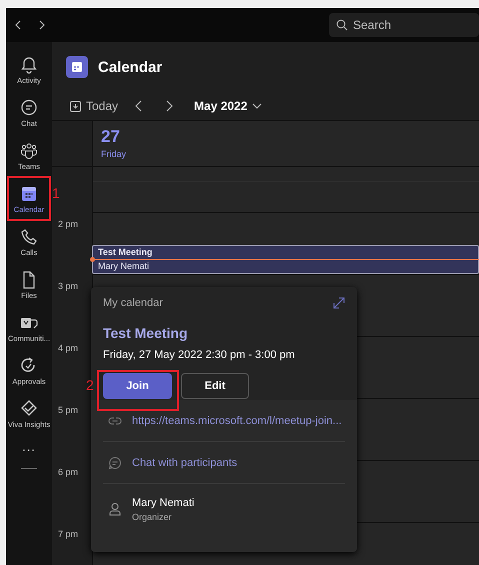 The image size is (479, 565). What do you see at coordinates (29, 198) in the screenshot?
I see `highlight-frame` at bounding box center [29, 198].